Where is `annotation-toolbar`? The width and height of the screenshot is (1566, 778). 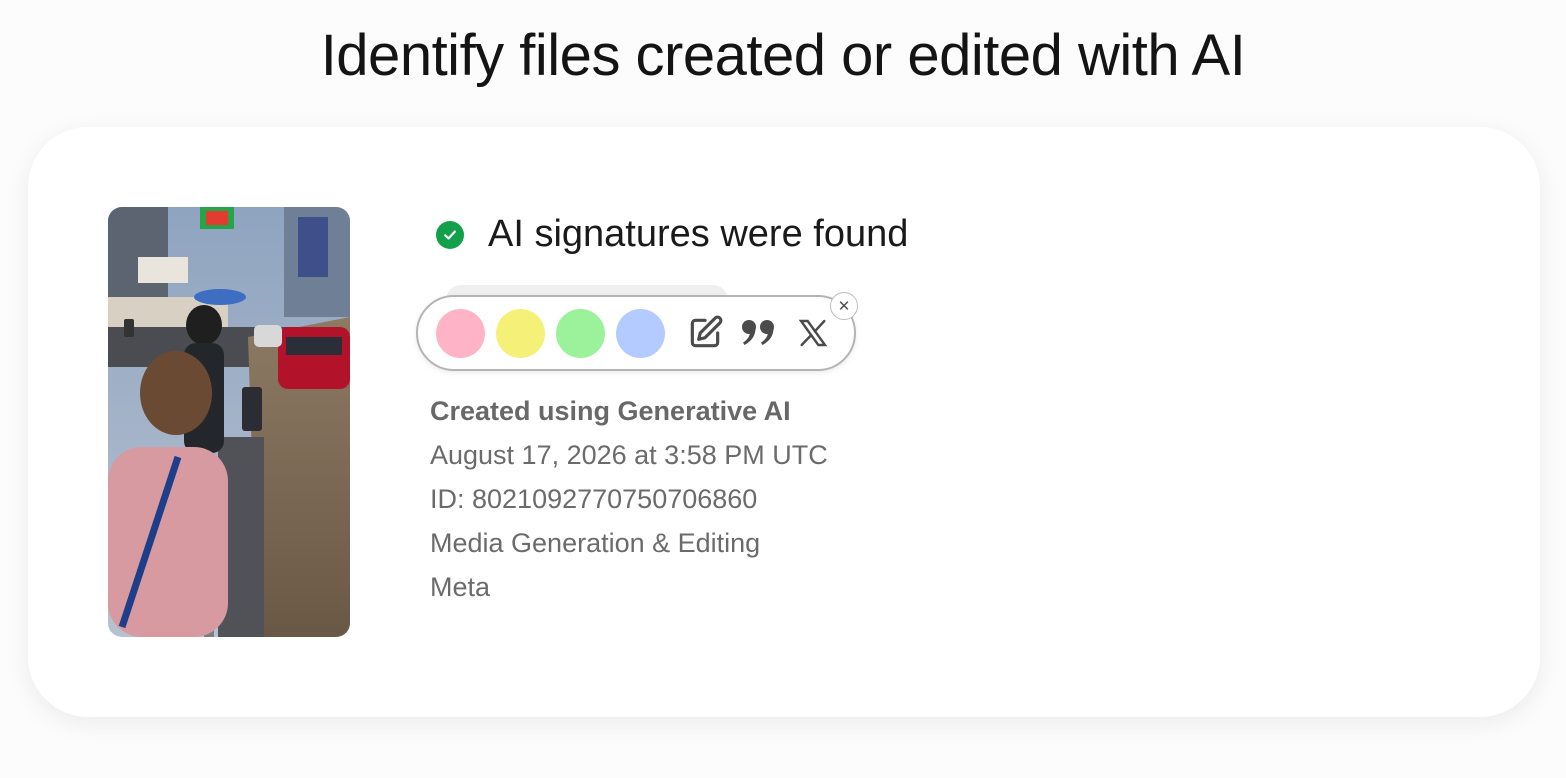
annotation-toolbar is located at coordinates (636, 333).